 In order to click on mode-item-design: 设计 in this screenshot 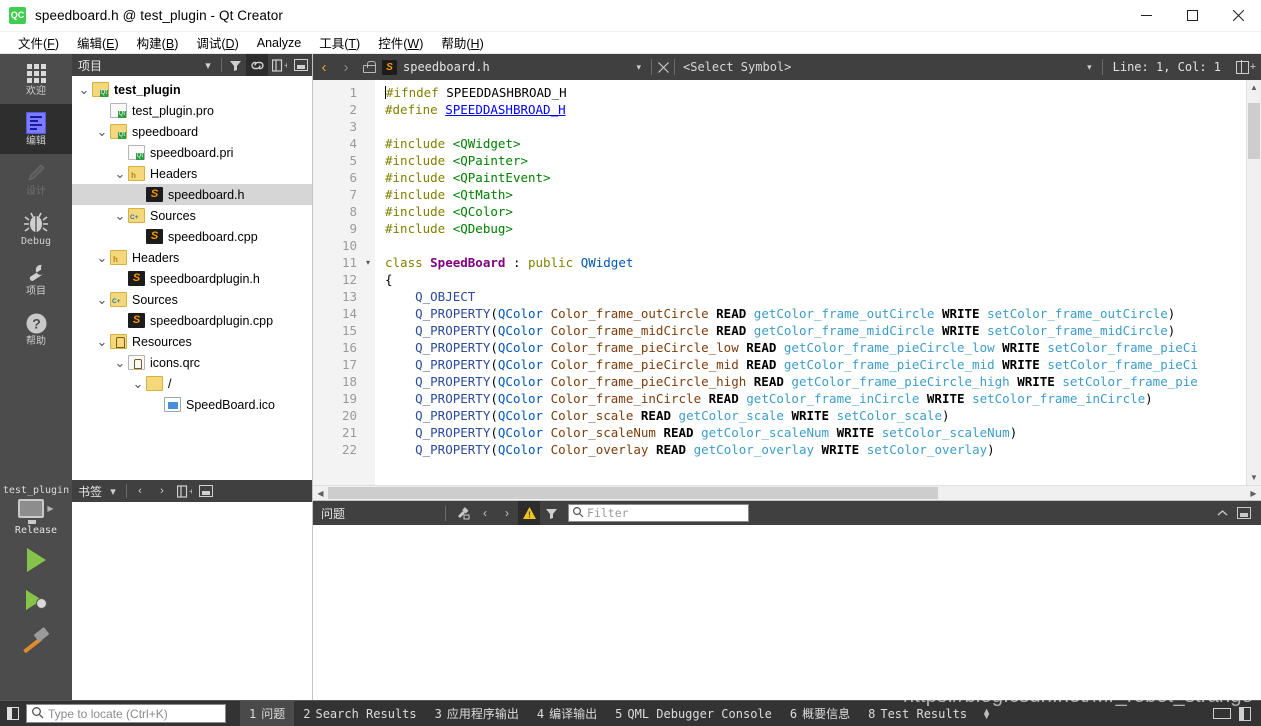, I will do `click(36, 179)`.